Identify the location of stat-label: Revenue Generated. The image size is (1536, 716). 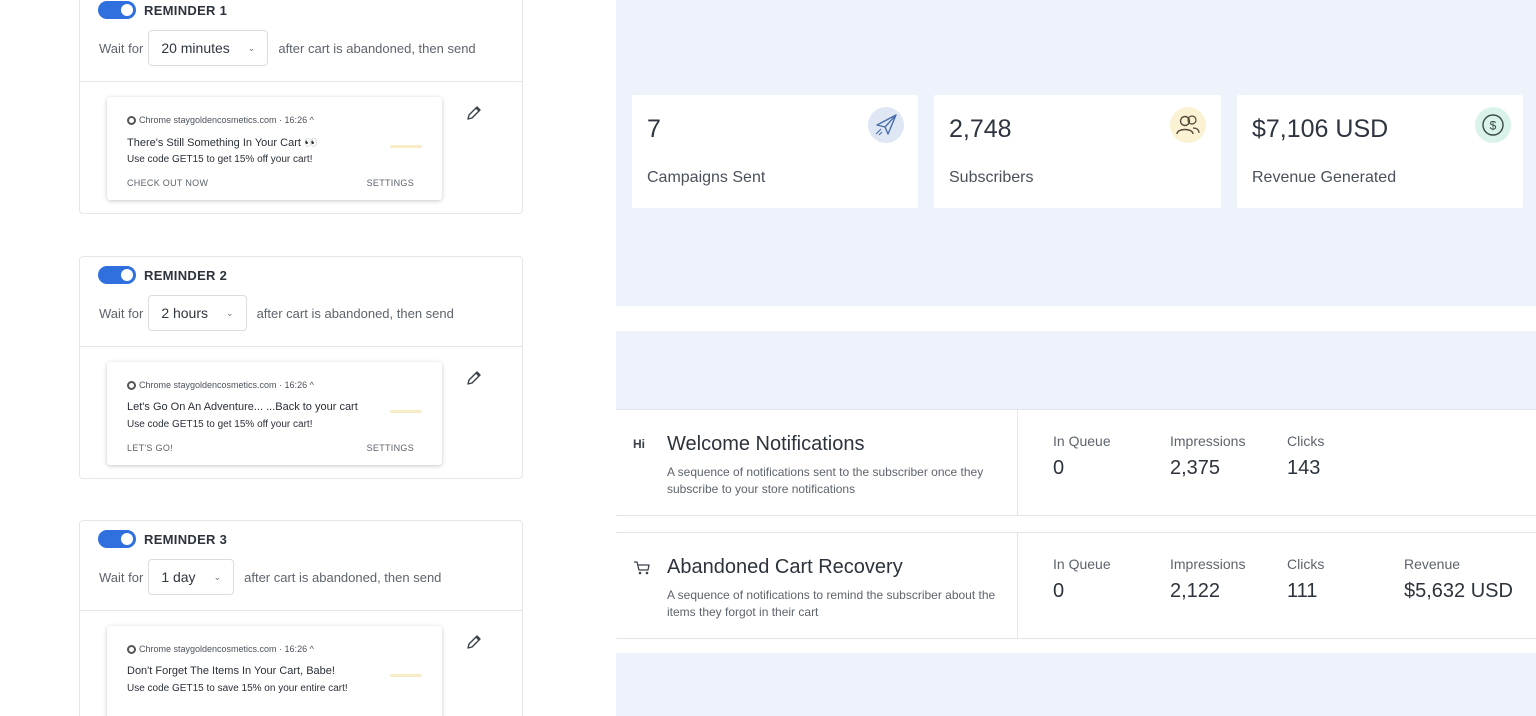
(1324, 177).